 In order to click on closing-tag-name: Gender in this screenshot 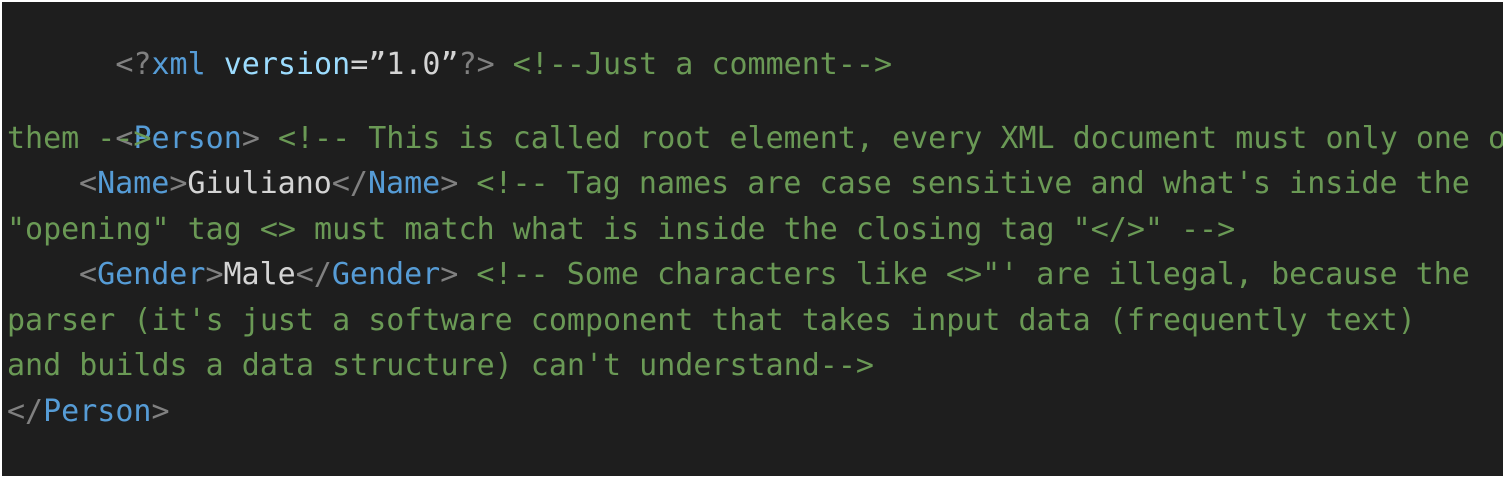, I will do `click(386, 274)`.